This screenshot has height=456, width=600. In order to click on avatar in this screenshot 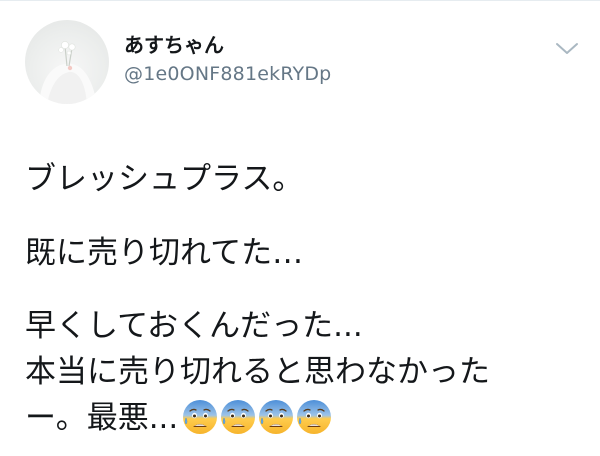, I will do `click(67, 62)`.